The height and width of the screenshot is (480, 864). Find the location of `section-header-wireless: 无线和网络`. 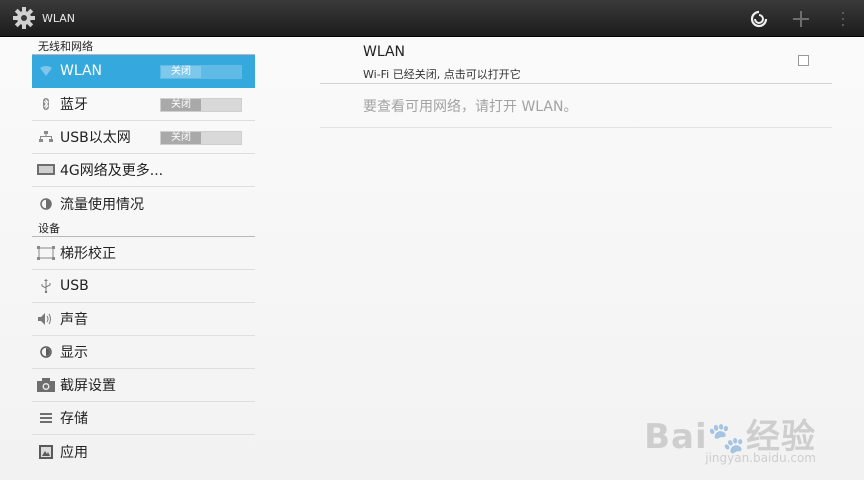

section-header-wireless: 无线和网络 is located at coordinates (143, 46).